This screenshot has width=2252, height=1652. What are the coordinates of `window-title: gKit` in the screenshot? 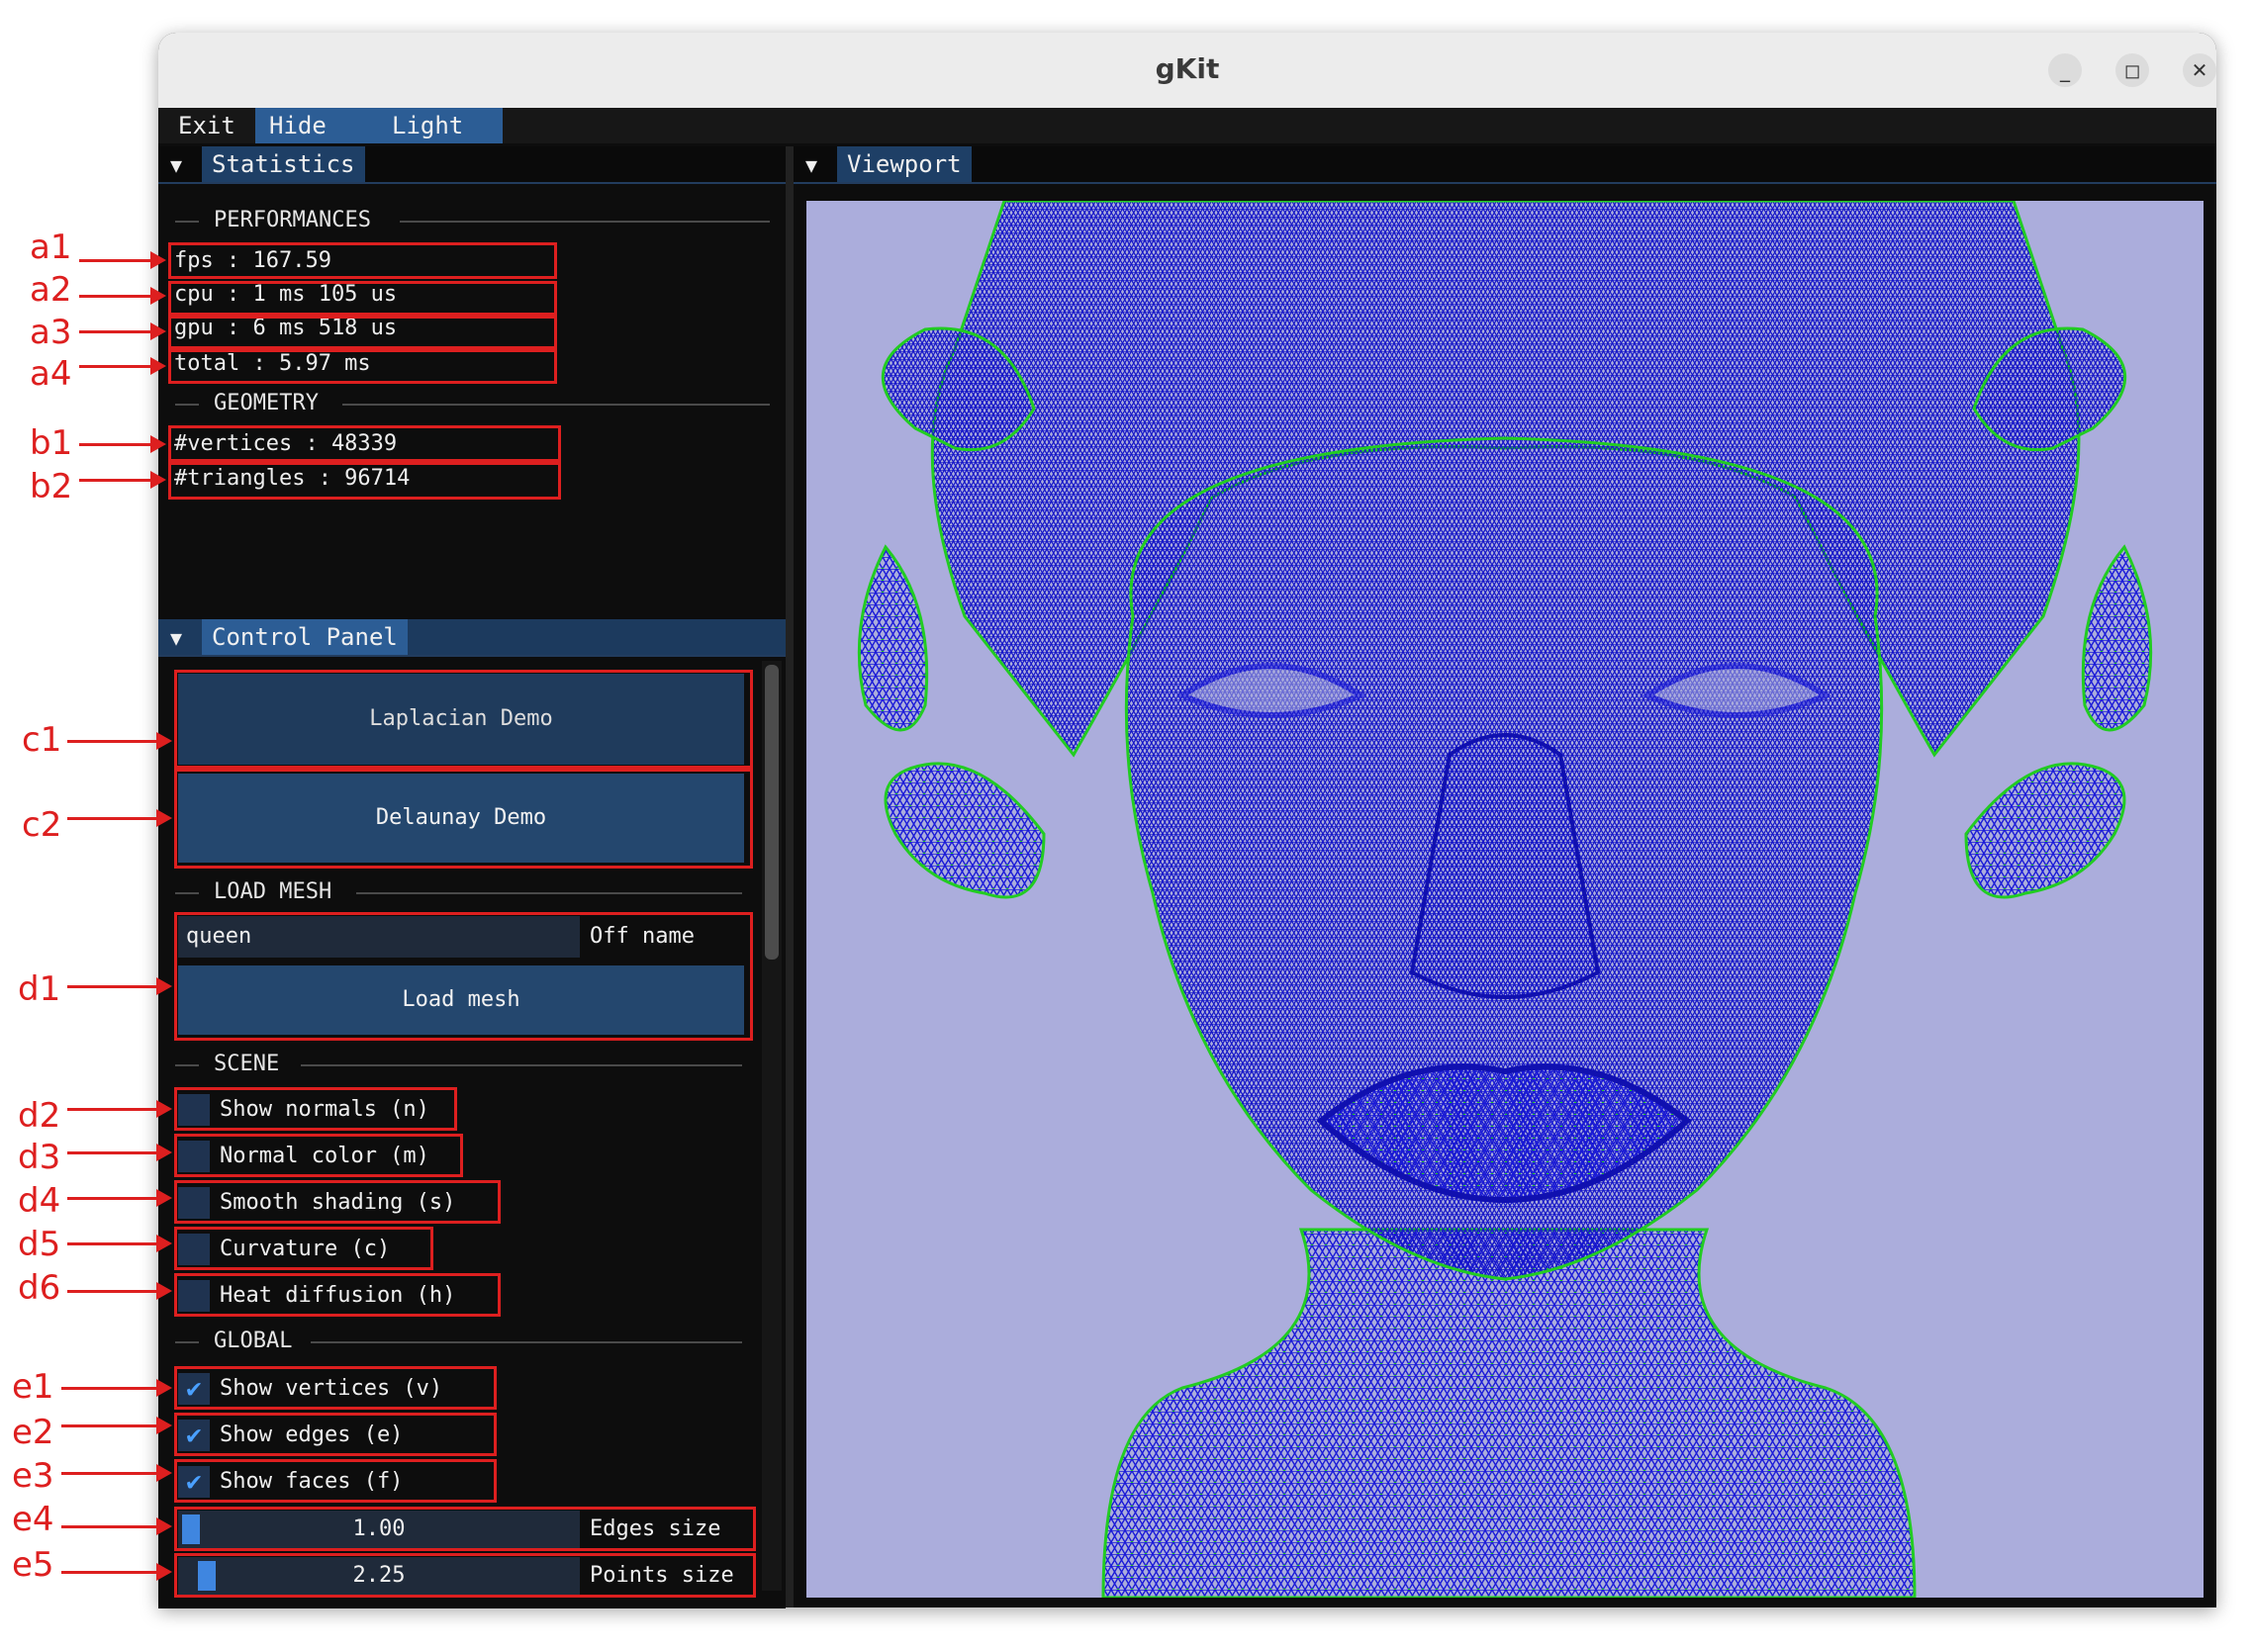 It's located at (1187, 69).